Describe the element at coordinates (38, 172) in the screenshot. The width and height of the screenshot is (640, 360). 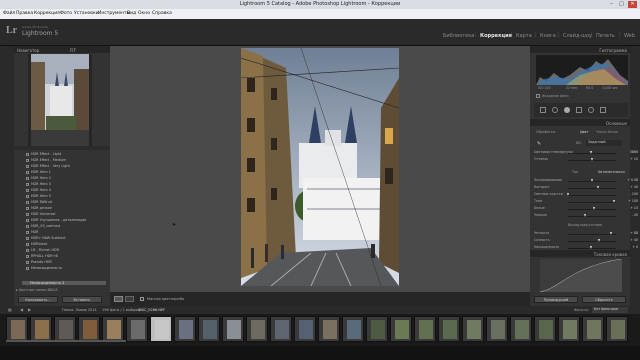
I see `preset-item: HDR Hero 1` at that location.